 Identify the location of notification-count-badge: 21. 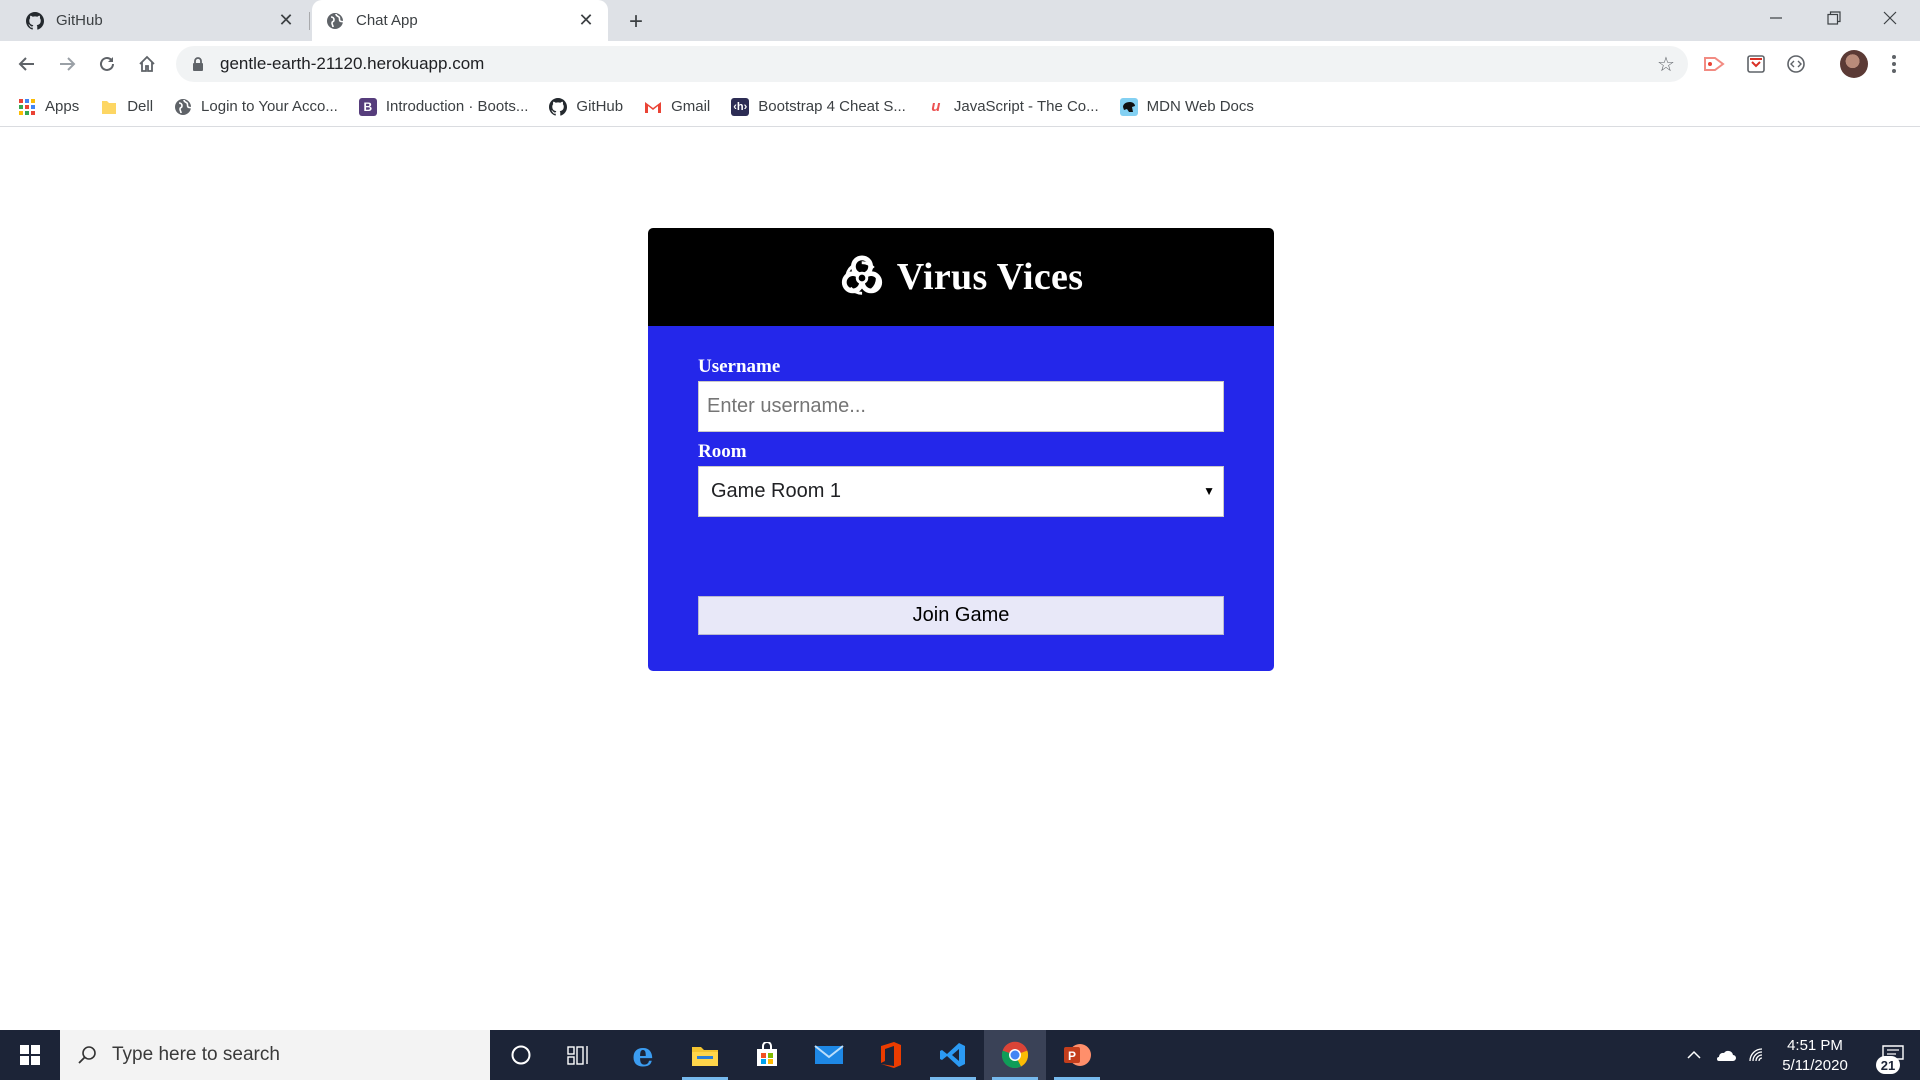
(1888, 1065).